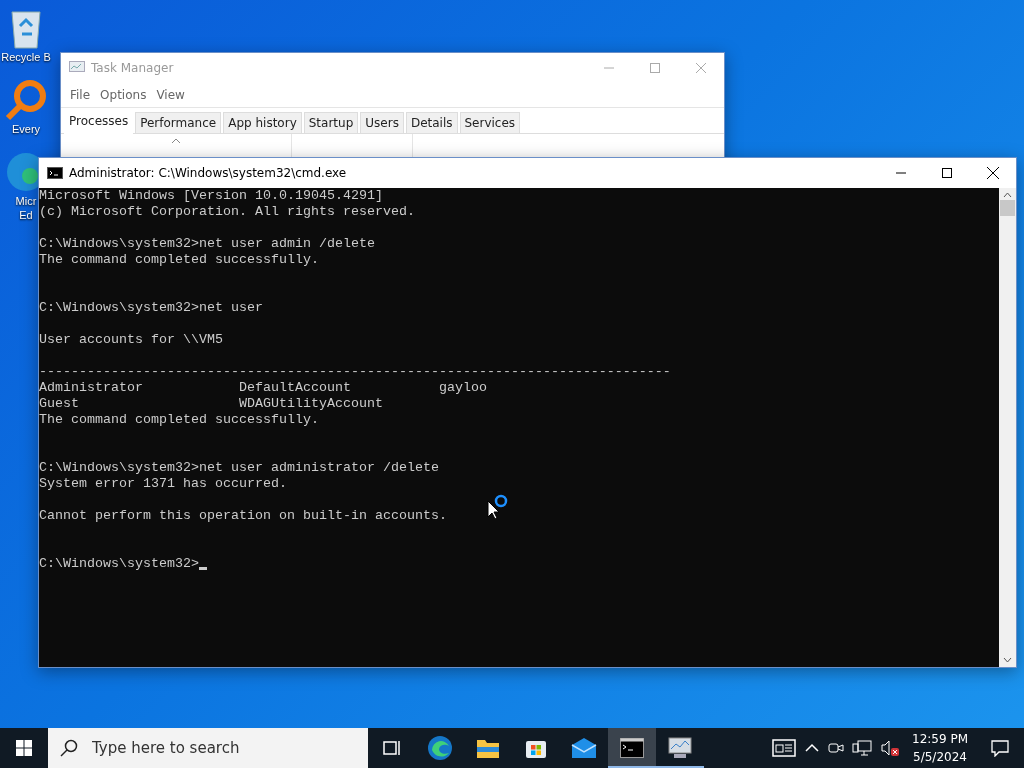  I want to click on console-line: C:\Windows\system32>net user, so click(151, 308).